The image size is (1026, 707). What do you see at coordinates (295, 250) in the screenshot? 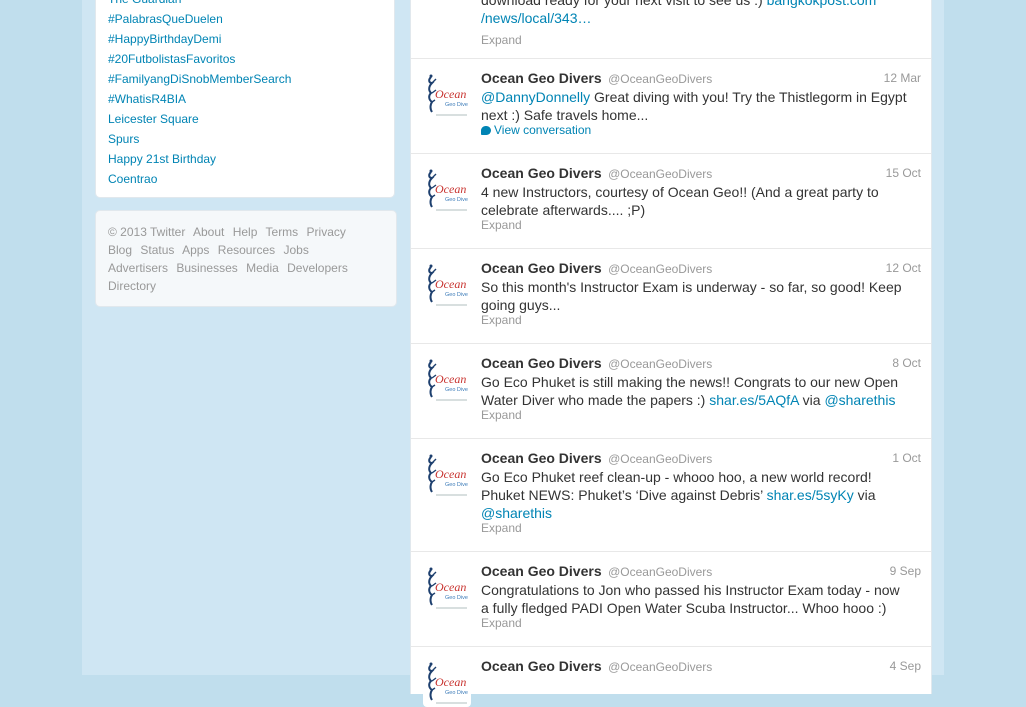
I see `footer-link-jobs: Jobs` at bounding box center [295, 250].